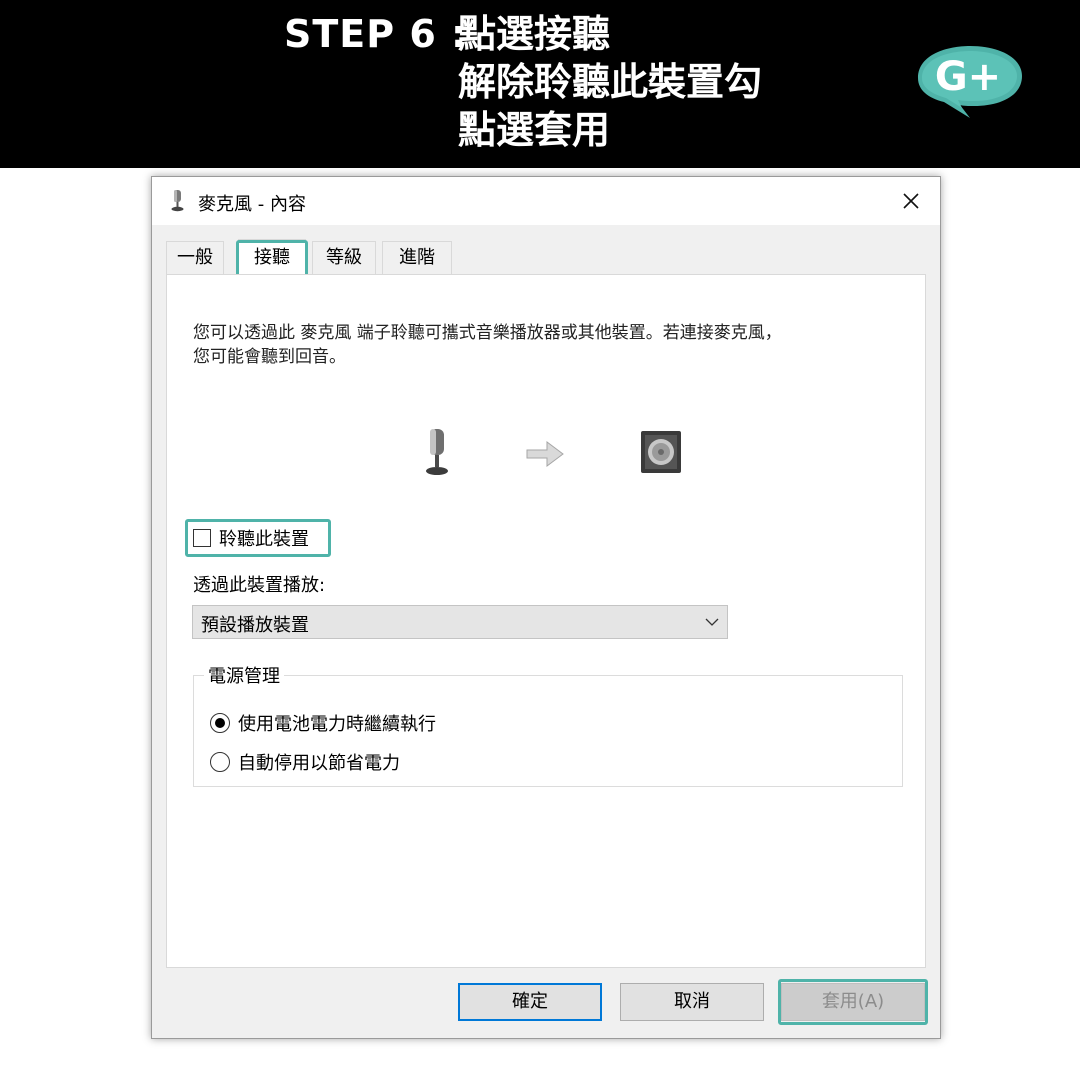 This screenshot has height=1080, width=1080. Describe the element at coordinates (252, 204) in the screenshot. I see `dialog-title: 麥克風 - 內容` at that location.